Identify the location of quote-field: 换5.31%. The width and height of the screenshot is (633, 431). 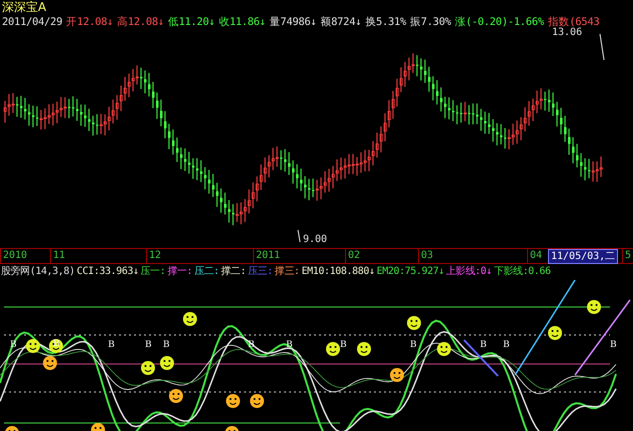
(385, 22).